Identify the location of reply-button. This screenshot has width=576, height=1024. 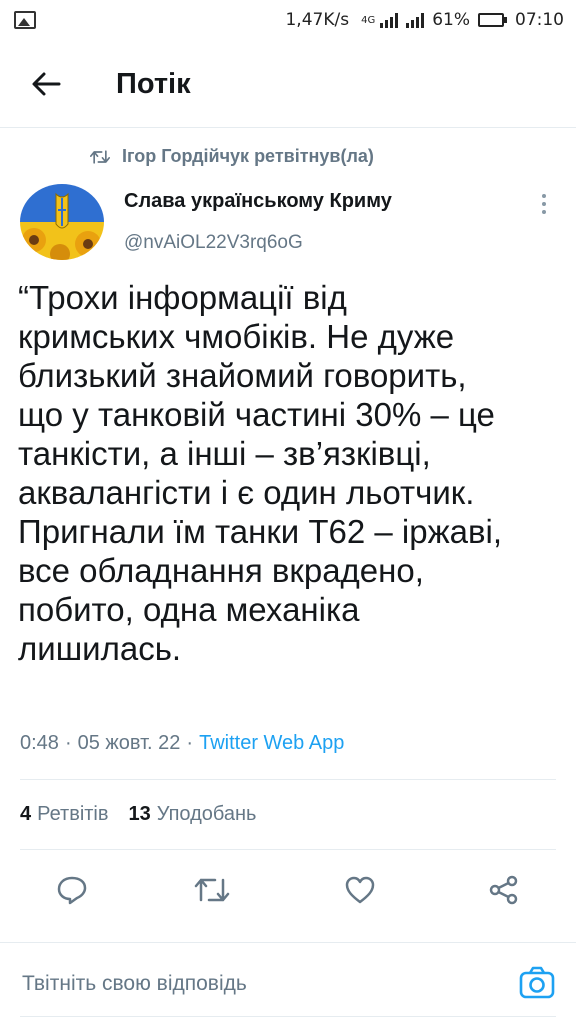
(72, 890).